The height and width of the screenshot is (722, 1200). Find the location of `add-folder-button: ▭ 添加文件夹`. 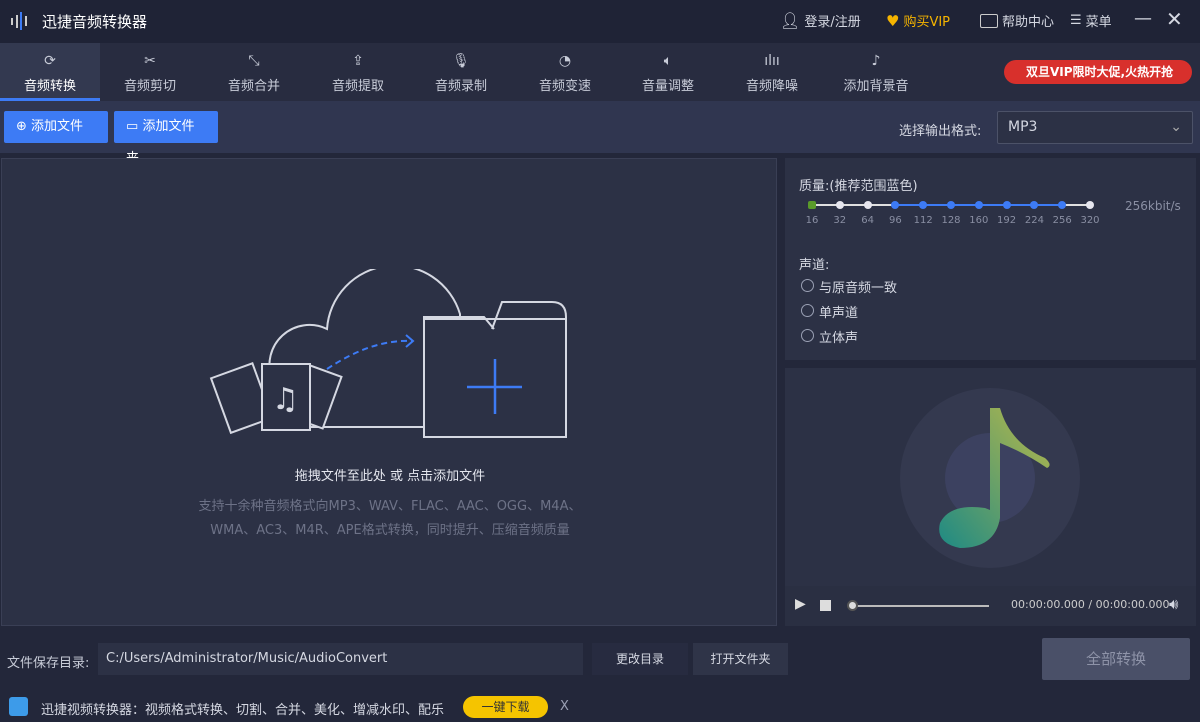

add-folder-button: ▭ 添加文件夹 is located at coordinates (166, 138).